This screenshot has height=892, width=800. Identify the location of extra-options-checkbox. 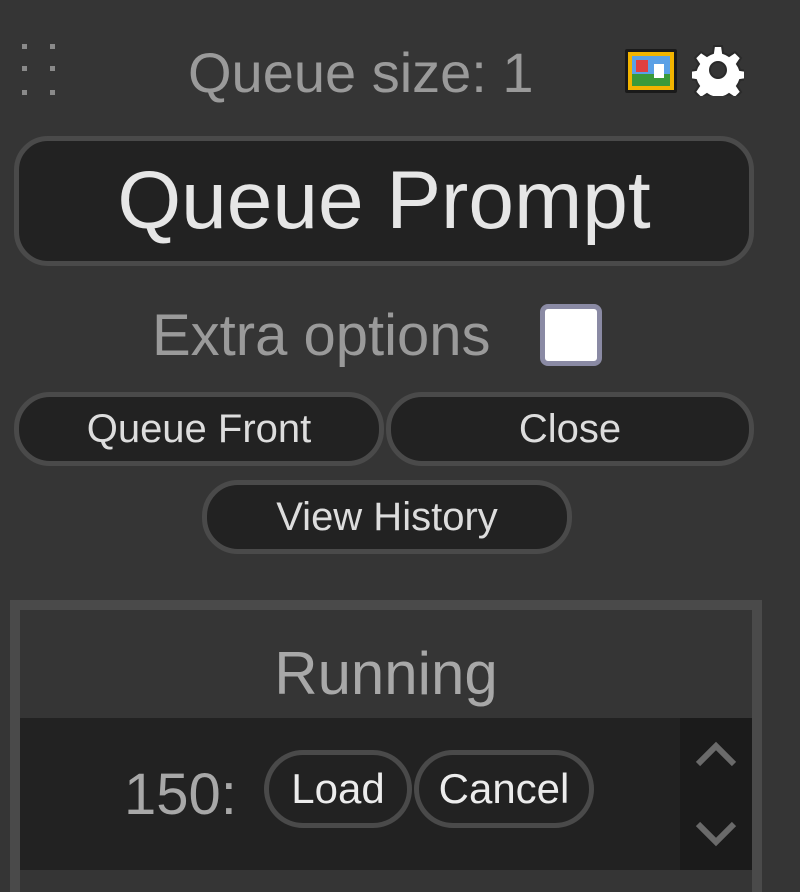
(571, 335).